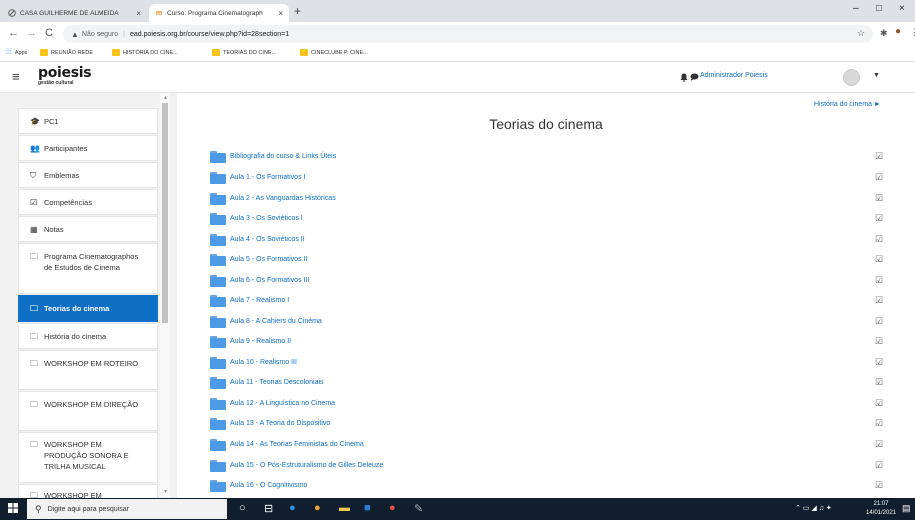 The image size is (915, 520). Describe the element at coordinates (268, 508) in the screenshot. I see `task-view-icon: ⊟` at that location.